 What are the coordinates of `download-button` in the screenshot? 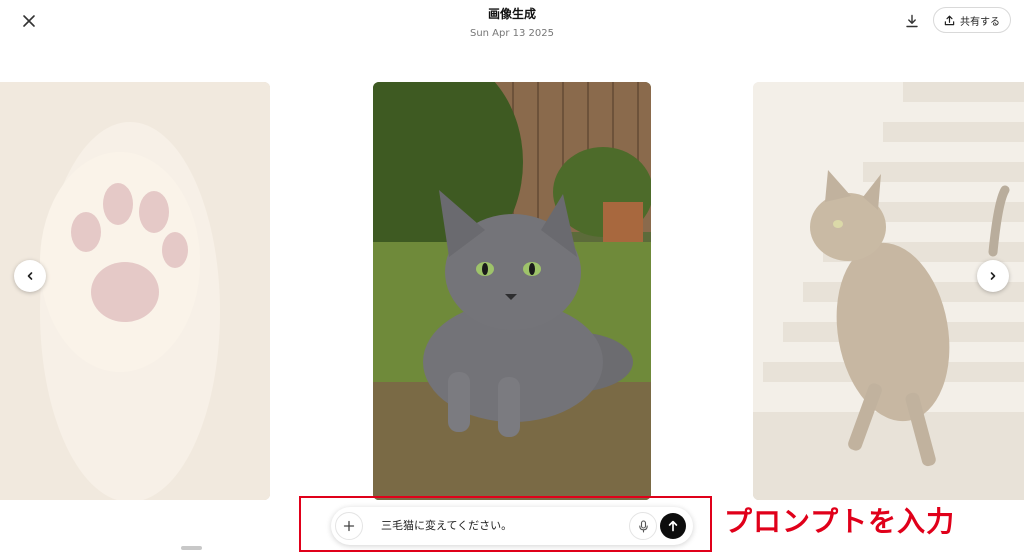 It's located at (912, 21).